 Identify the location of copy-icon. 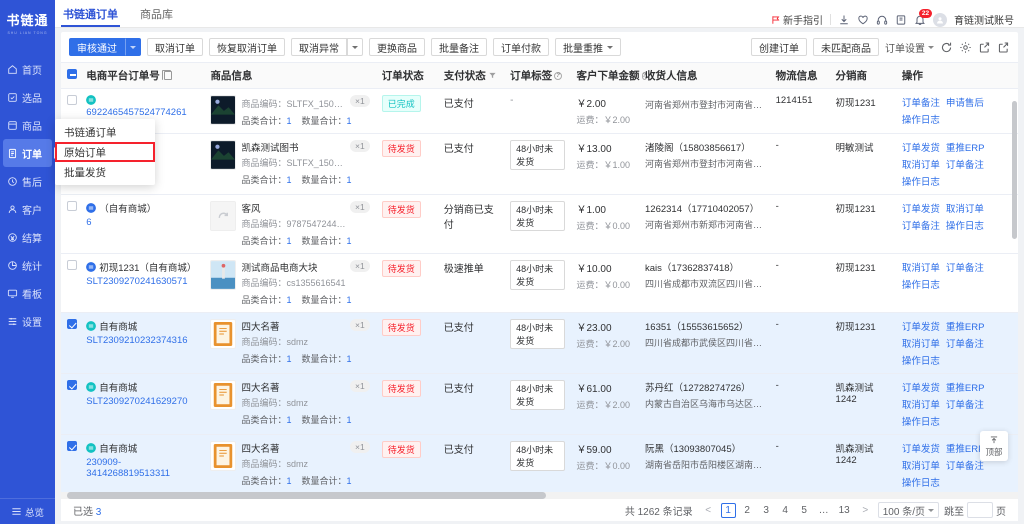
(167, 74).